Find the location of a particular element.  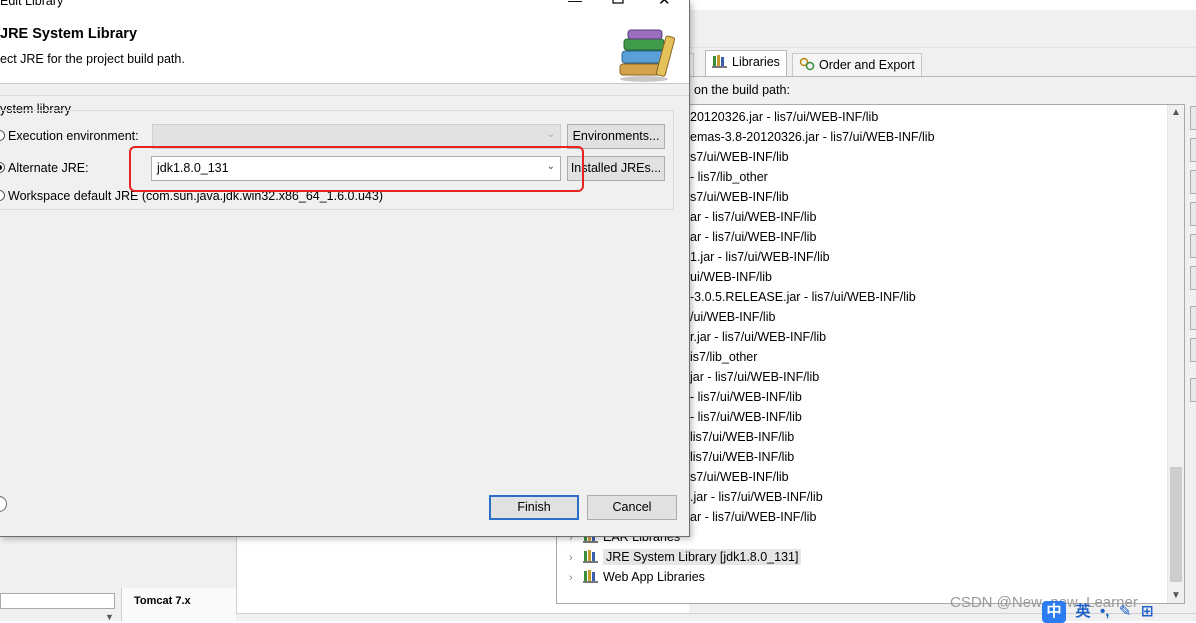

alternate-jre-option: Alternate JRE: is located at coordinates (44, 168).